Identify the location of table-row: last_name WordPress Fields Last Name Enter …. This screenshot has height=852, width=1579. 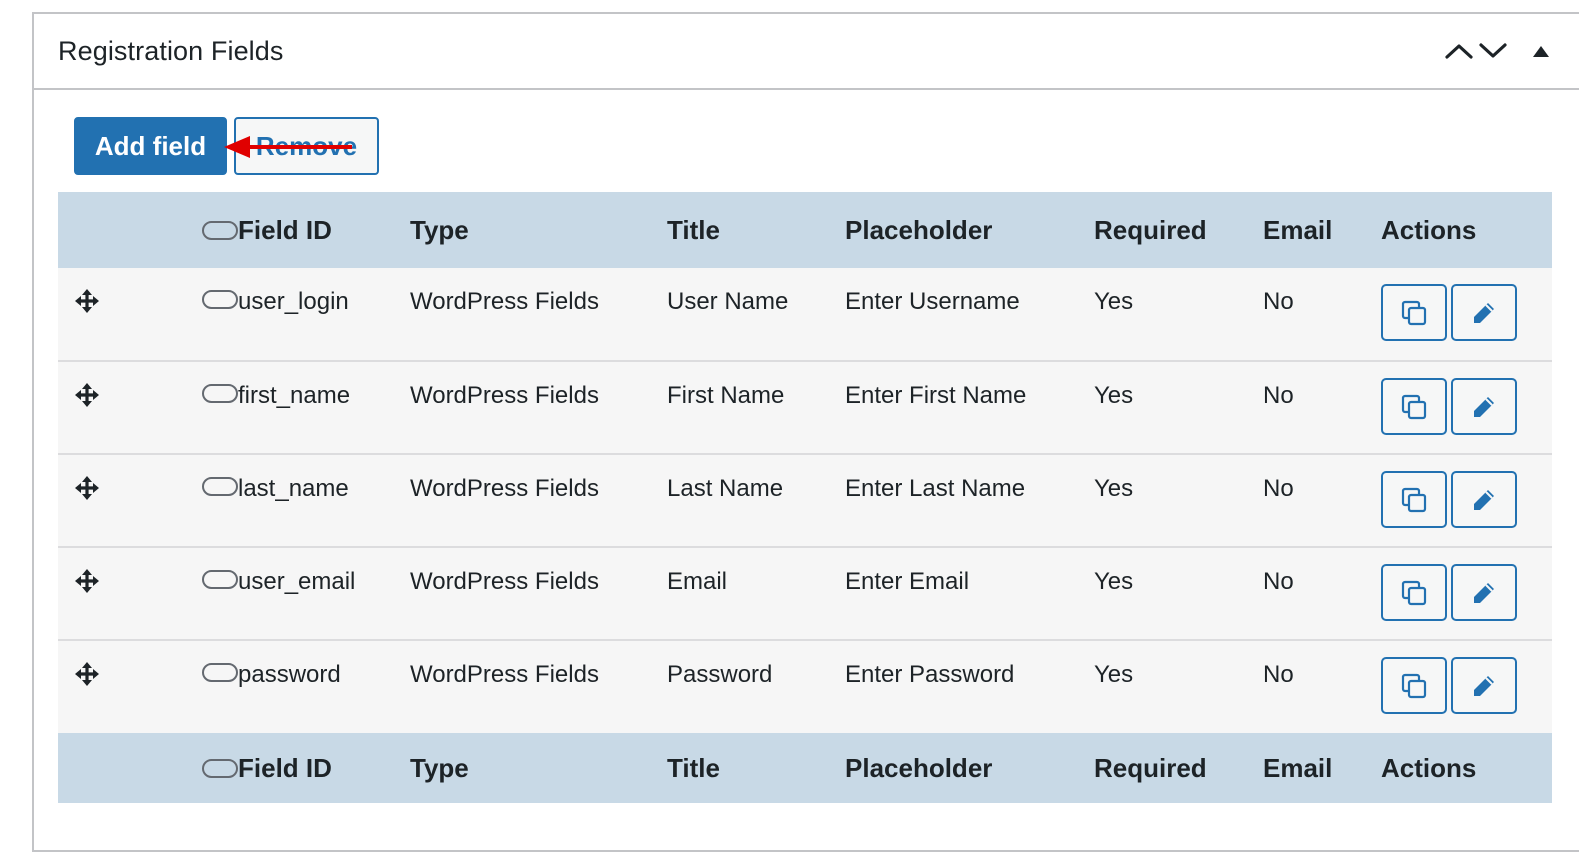
(805, 500).